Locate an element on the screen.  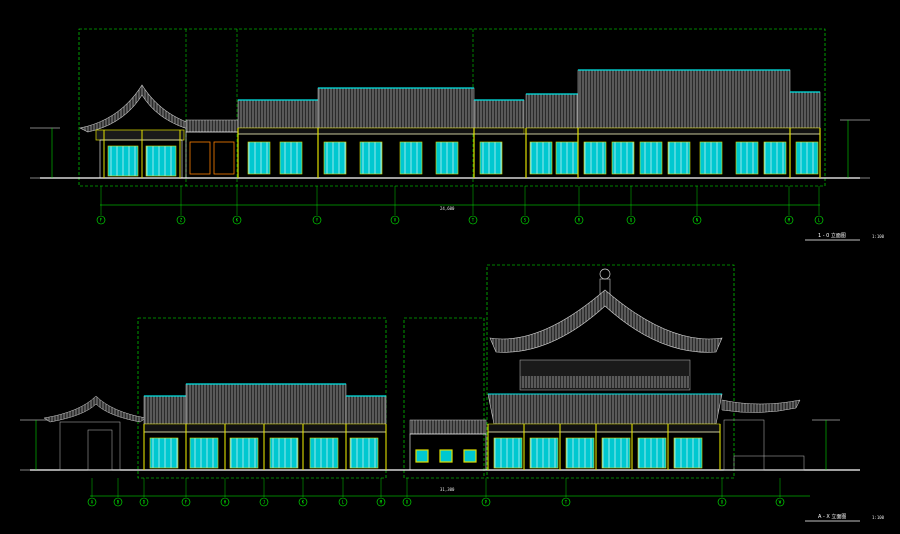
axis-label: D is located at coordinates (144, 502).